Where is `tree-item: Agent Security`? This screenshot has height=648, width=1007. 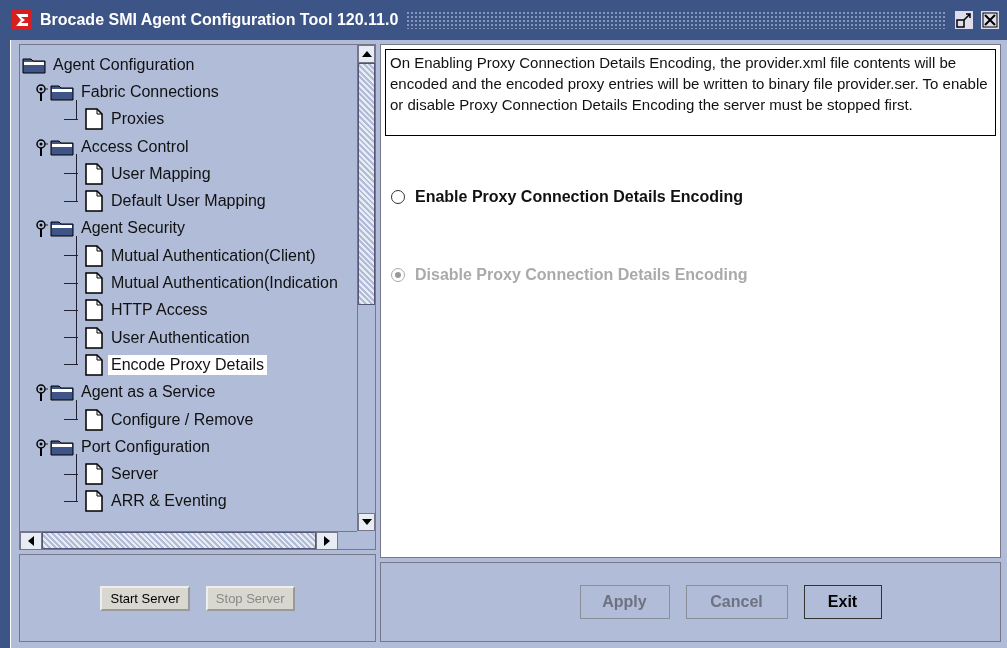
tree-item: Agent Security is located at coordinates (133, 228).